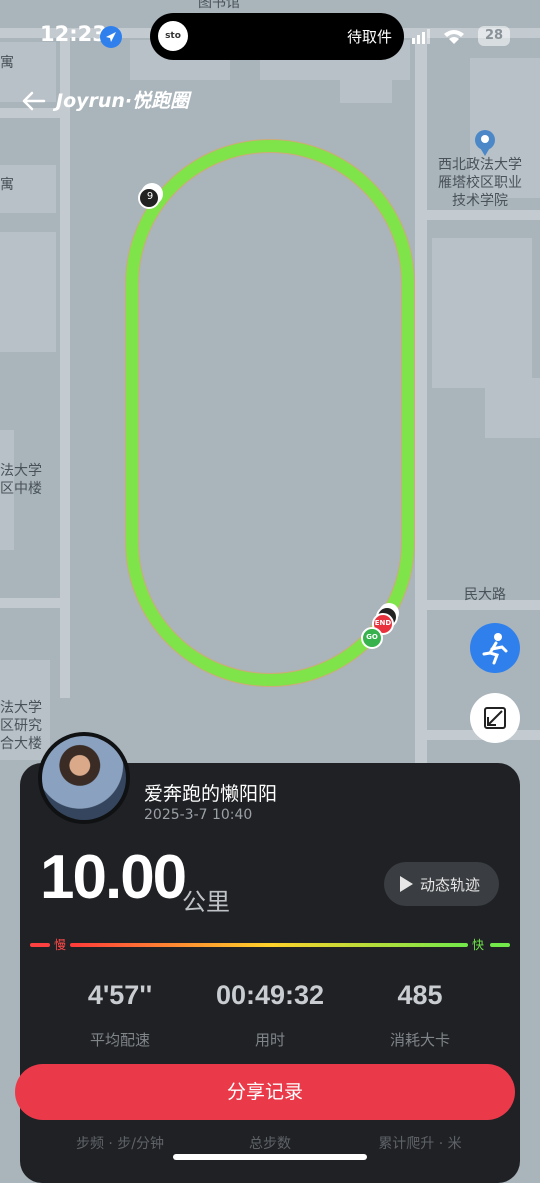  Describe the element at coordinates (219, 5) in the screenshot. I see `map-label-top: 图书馆` at that location.